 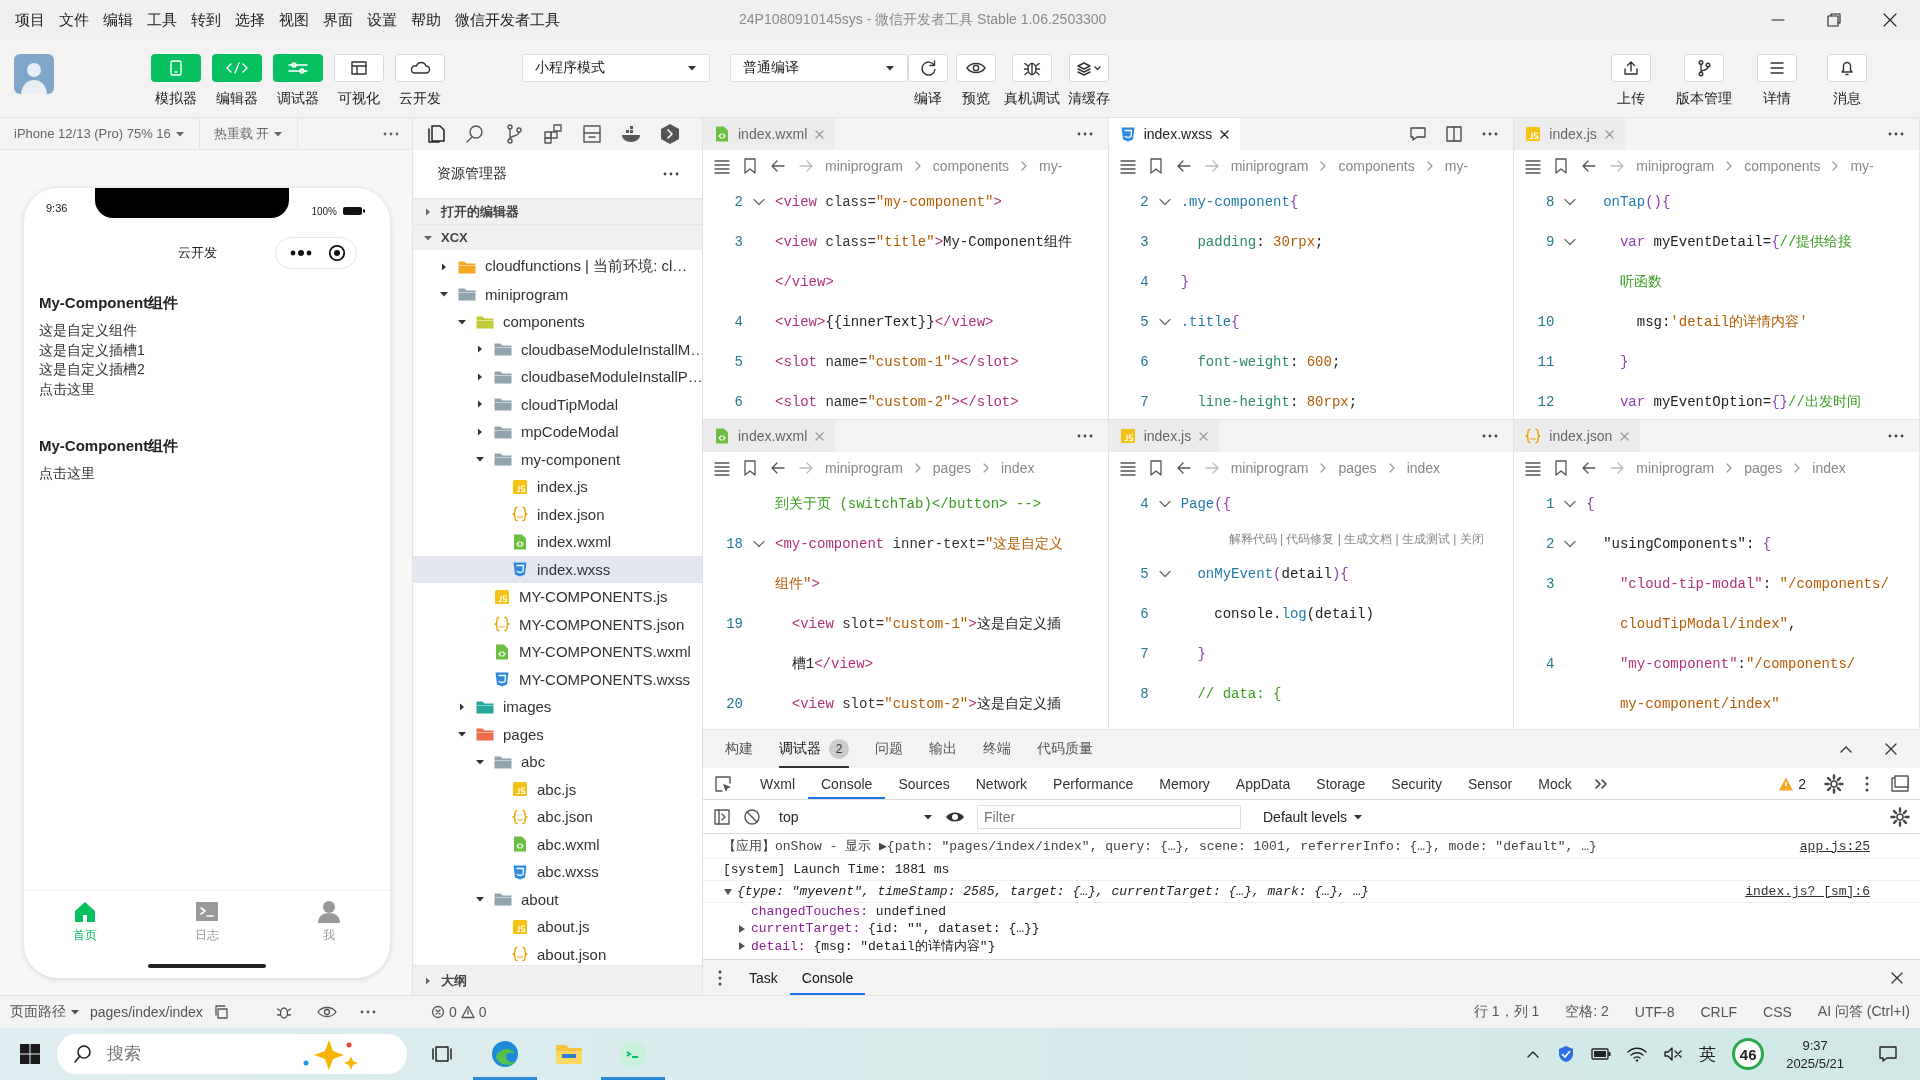 I want to click on tree-item: abc.json, so click(x=557, y=817).